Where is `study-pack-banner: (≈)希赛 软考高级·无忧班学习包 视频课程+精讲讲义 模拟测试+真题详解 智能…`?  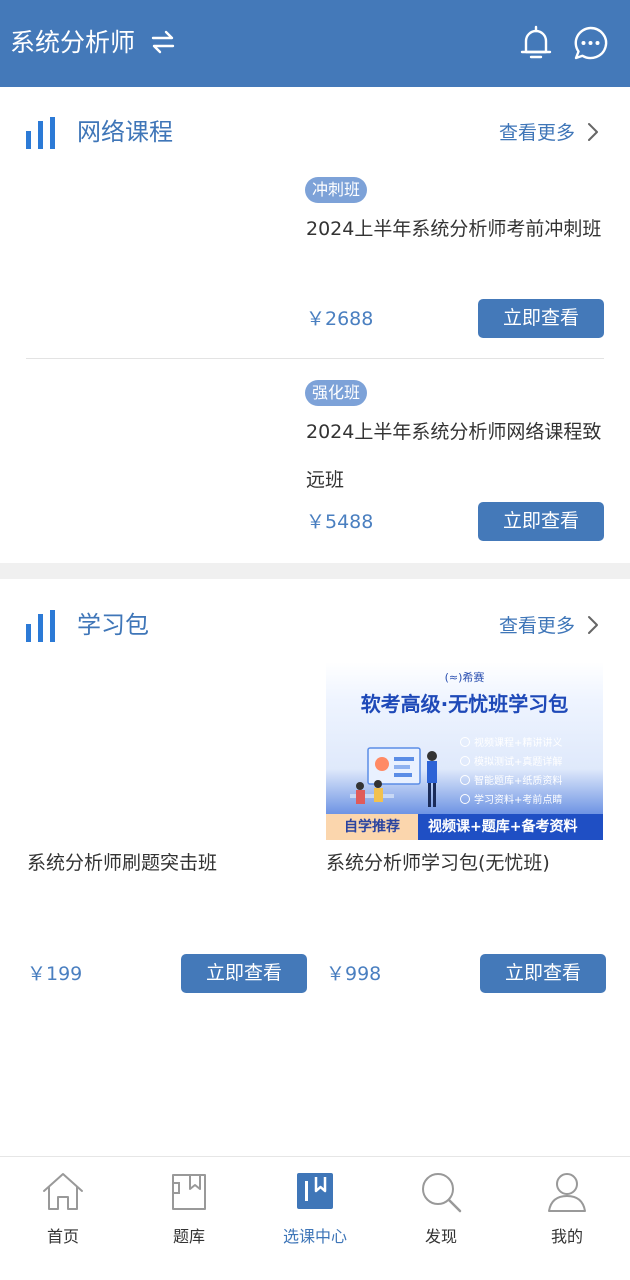
study-pack-banner: (≈)希赛 软考高级·无忧班学习包 视频课程+精讲讲义 模拟测试+真题详解 智能… is located at coordinates (464, 751).